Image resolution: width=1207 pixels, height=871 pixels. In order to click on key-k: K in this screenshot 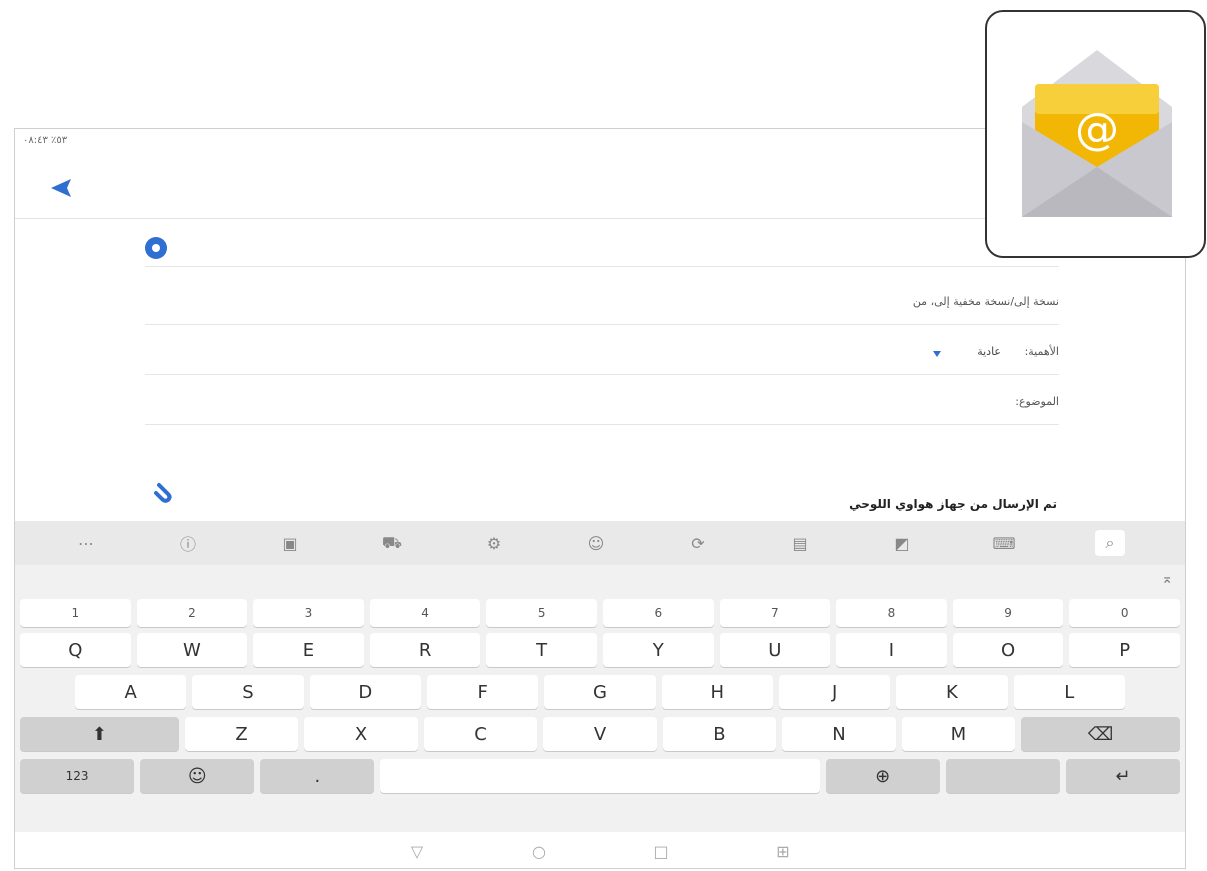, I will do `click(952, 692)`.